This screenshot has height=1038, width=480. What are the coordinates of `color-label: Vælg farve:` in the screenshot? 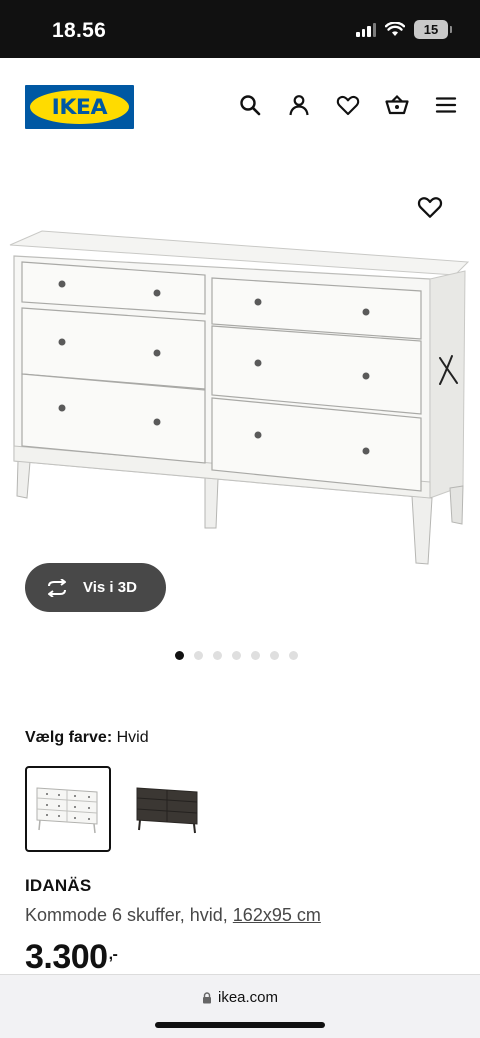 It's located at (69, 737).